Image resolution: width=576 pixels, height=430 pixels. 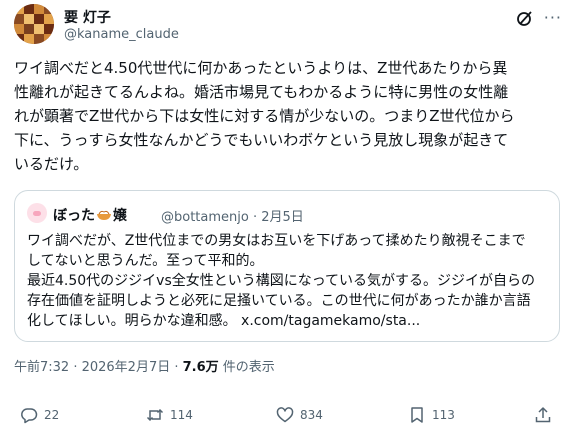 I want to click on quoted-name-part: ぼった, so click(x=74, y=216).